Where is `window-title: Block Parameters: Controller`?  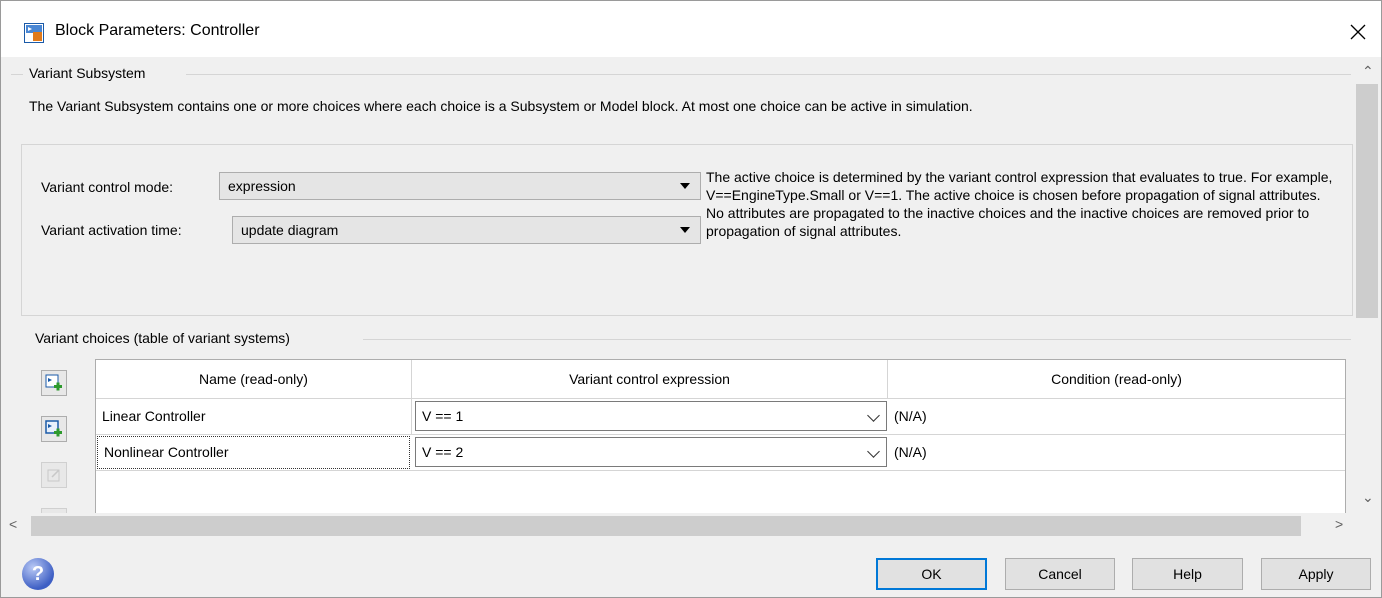
window-title: Block Parameters: Controller is located at coordinates (157, 30).